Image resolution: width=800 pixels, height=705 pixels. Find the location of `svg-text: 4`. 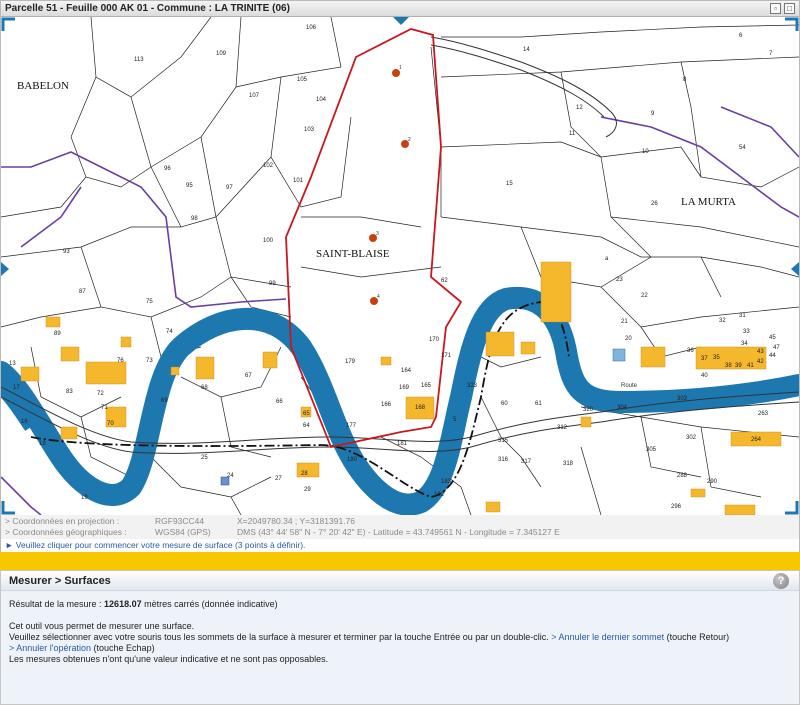

svg-text: 4 is located at coordinates (378, 297).